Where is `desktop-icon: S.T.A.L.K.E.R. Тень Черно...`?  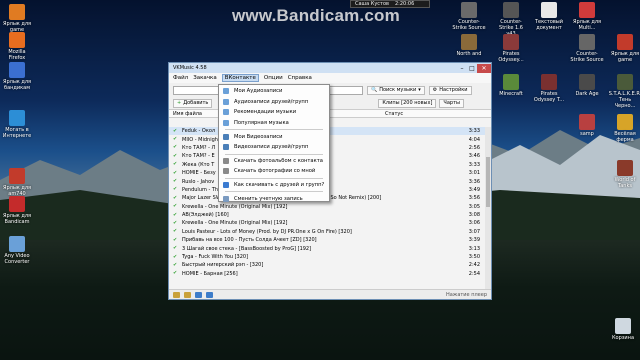
desktop-icon: S.T.A.L.K.E.R. Тень Черно... is located at coordinates (624, 91).